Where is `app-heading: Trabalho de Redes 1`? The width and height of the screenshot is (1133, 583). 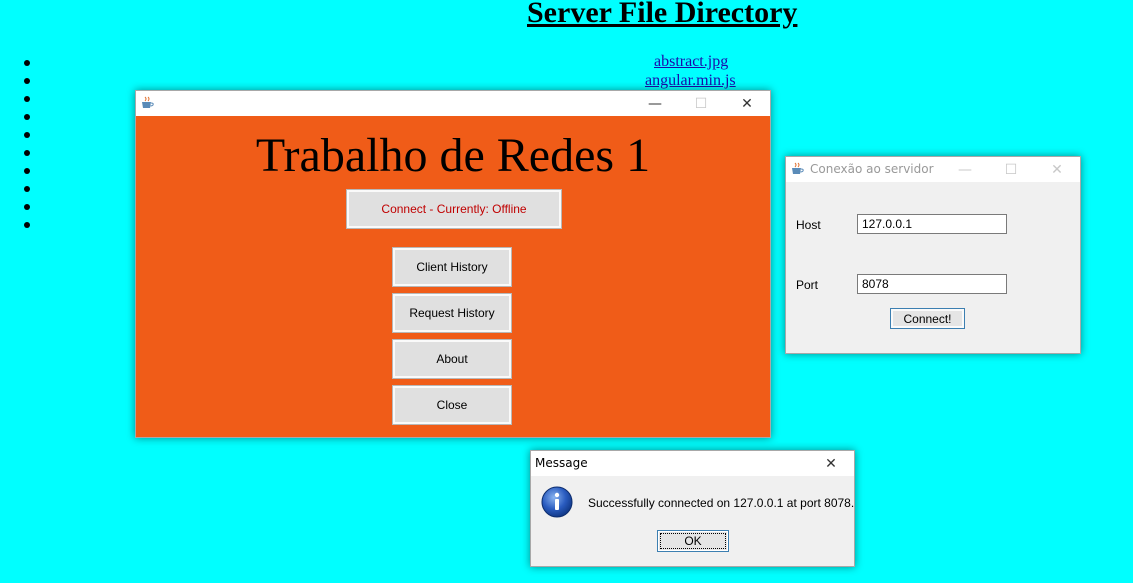
app-heading: Trabalho de Redes 1 is located at coordinates (453, 155).